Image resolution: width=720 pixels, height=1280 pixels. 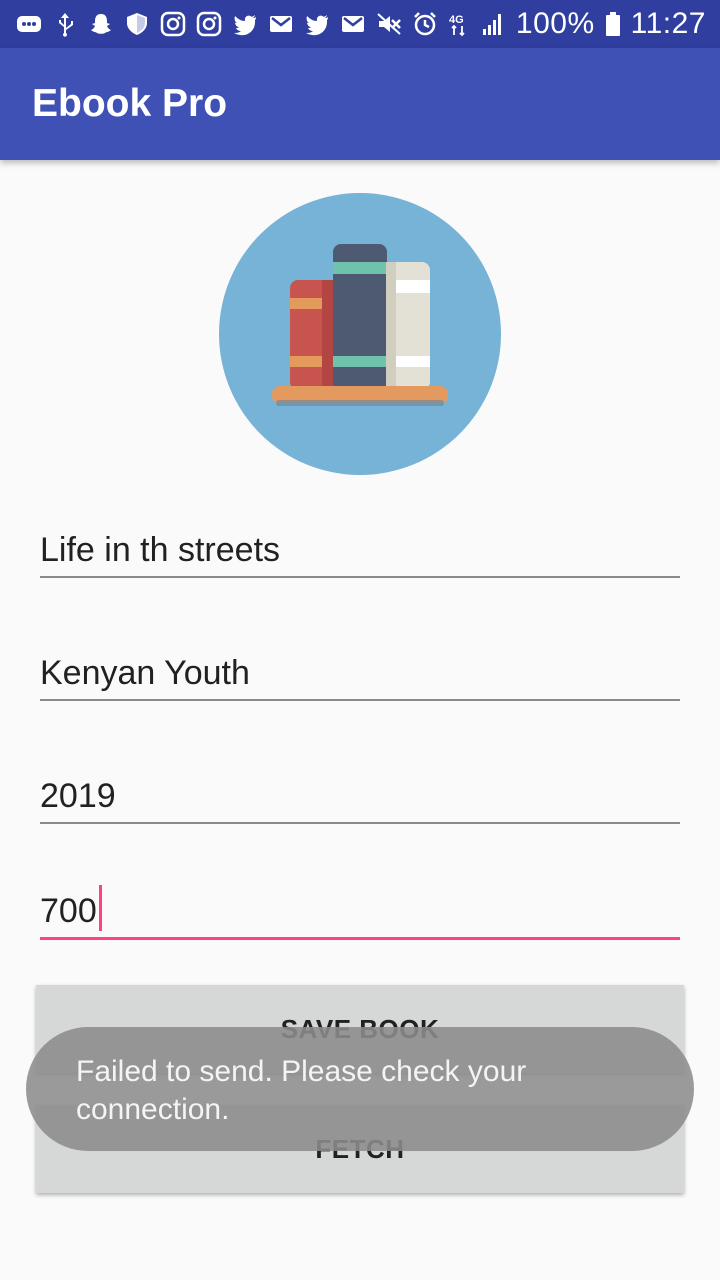 I want to click on signal-icon, so click(x=493, y=24).